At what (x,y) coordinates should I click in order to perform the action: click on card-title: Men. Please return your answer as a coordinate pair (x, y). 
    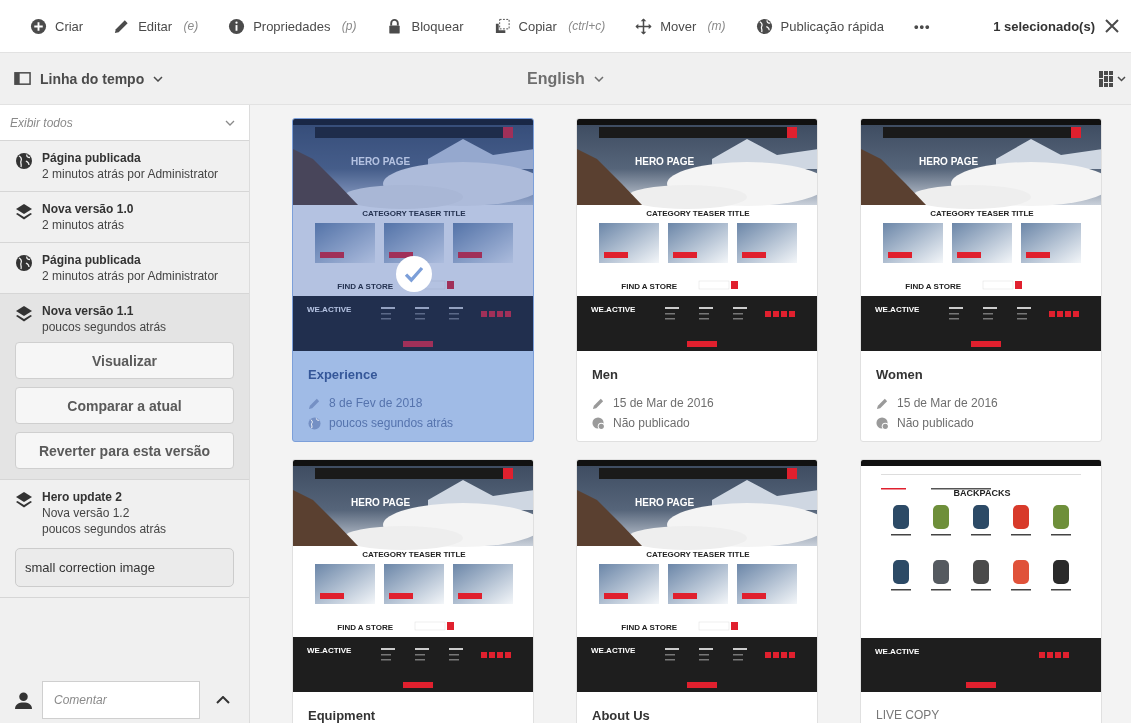
    Looking at the image, I should click on (605, 374).